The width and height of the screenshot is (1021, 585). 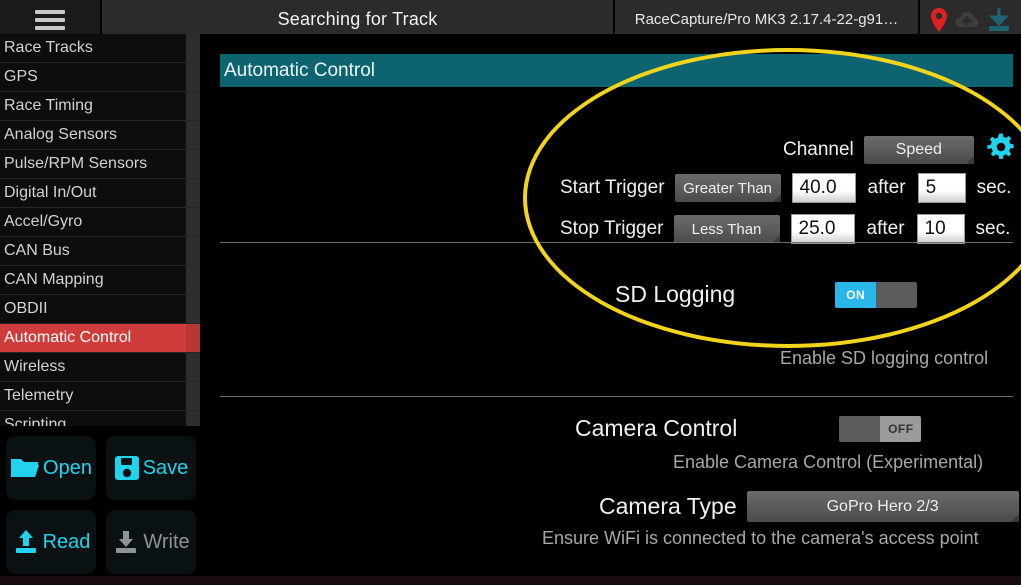 What do you see at coordinates (999, 20) in the screenshot?
I see `download-icon` at bounding box center [999, 20].